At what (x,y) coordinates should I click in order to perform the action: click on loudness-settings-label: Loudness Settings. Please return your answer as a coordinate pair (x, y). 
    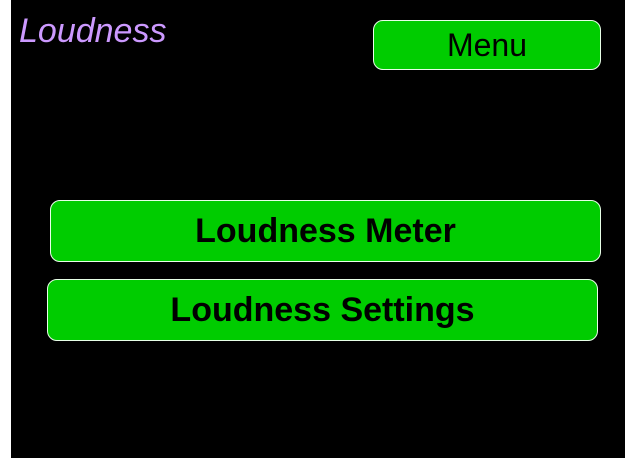
    Looking at the image, I should click on (322, 309).